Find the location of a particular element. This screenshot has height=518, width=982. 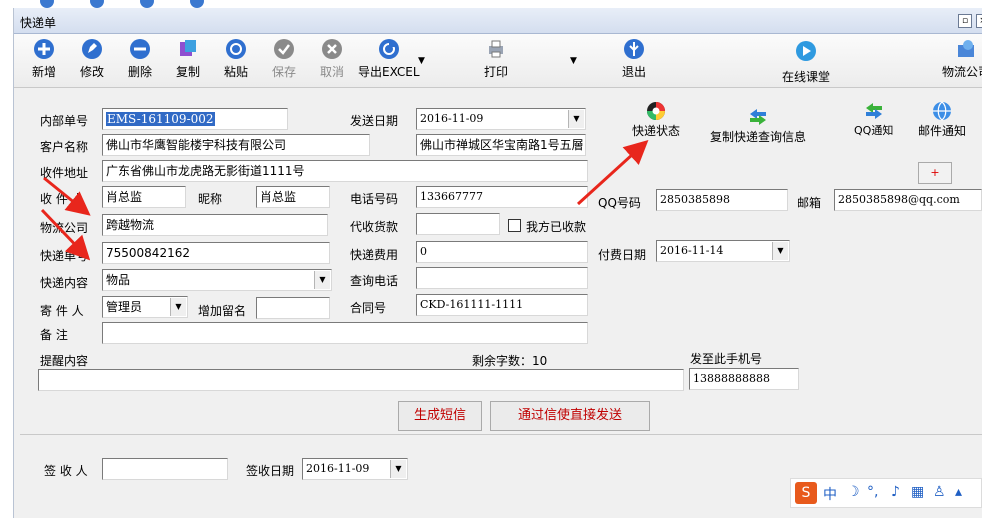

internal-no-field: EMS-161109-002 is located at coordinates (195, 119).